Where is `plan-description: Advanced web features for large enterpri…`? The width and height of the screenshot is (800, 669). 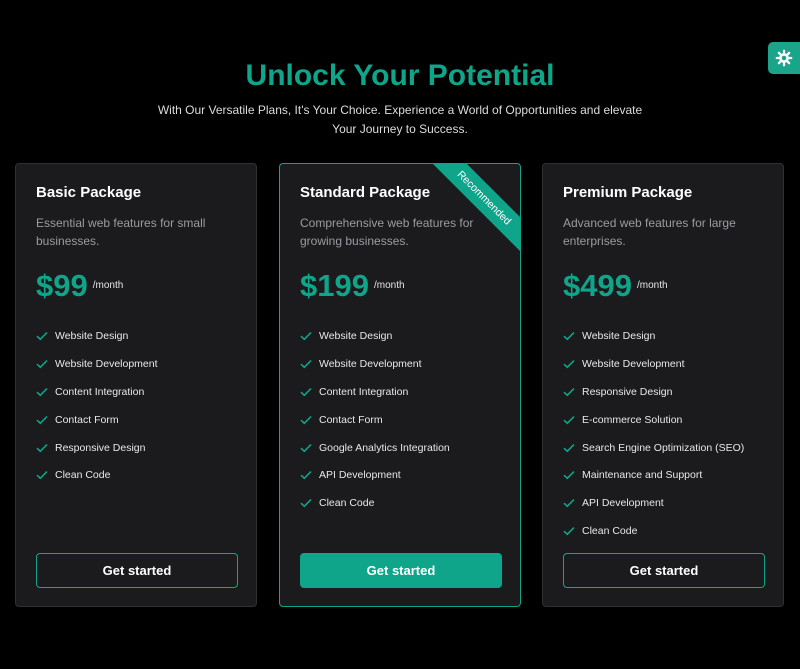 plan-description: Advanced web features for large enterpri… is located at coordinates (649, 232).